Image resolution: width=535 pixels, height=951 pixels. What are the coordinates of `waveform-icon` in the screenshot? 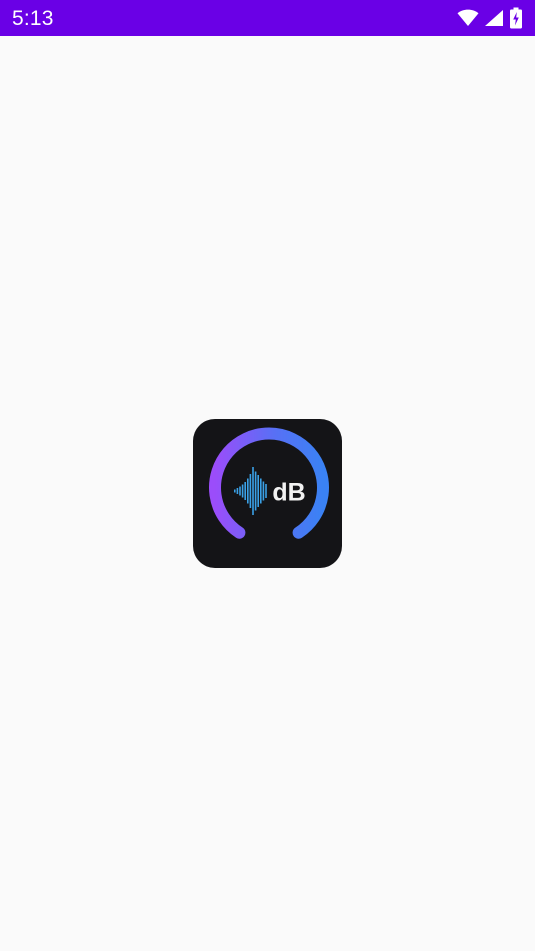 It's located at (250, 491).